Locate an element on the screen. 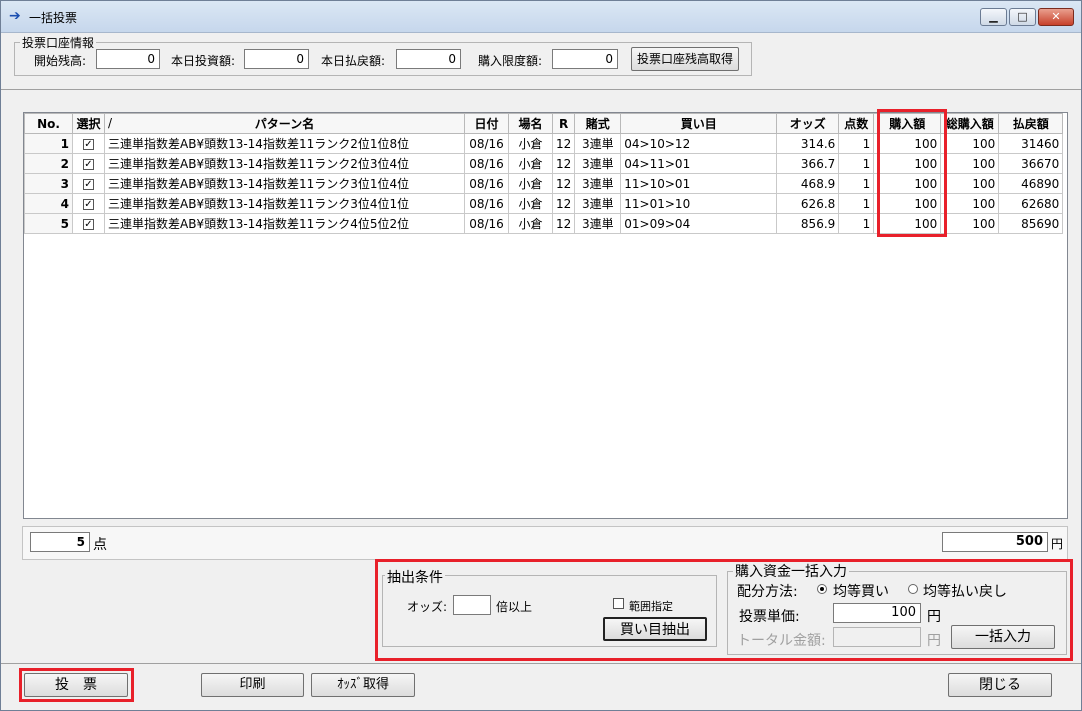 This screenshot has width=1082, height=711. total-amount-label: トータル金額: is located at coordinates (781, 641).